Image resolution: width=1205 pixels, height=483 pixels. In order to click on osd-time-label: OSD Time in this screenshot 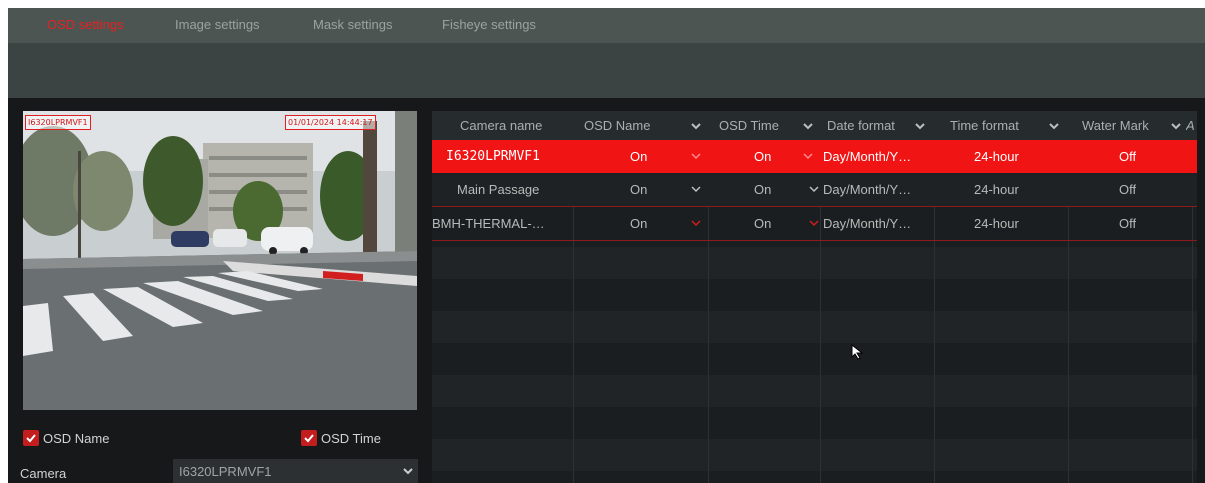, I will do `click(351, 438)`.